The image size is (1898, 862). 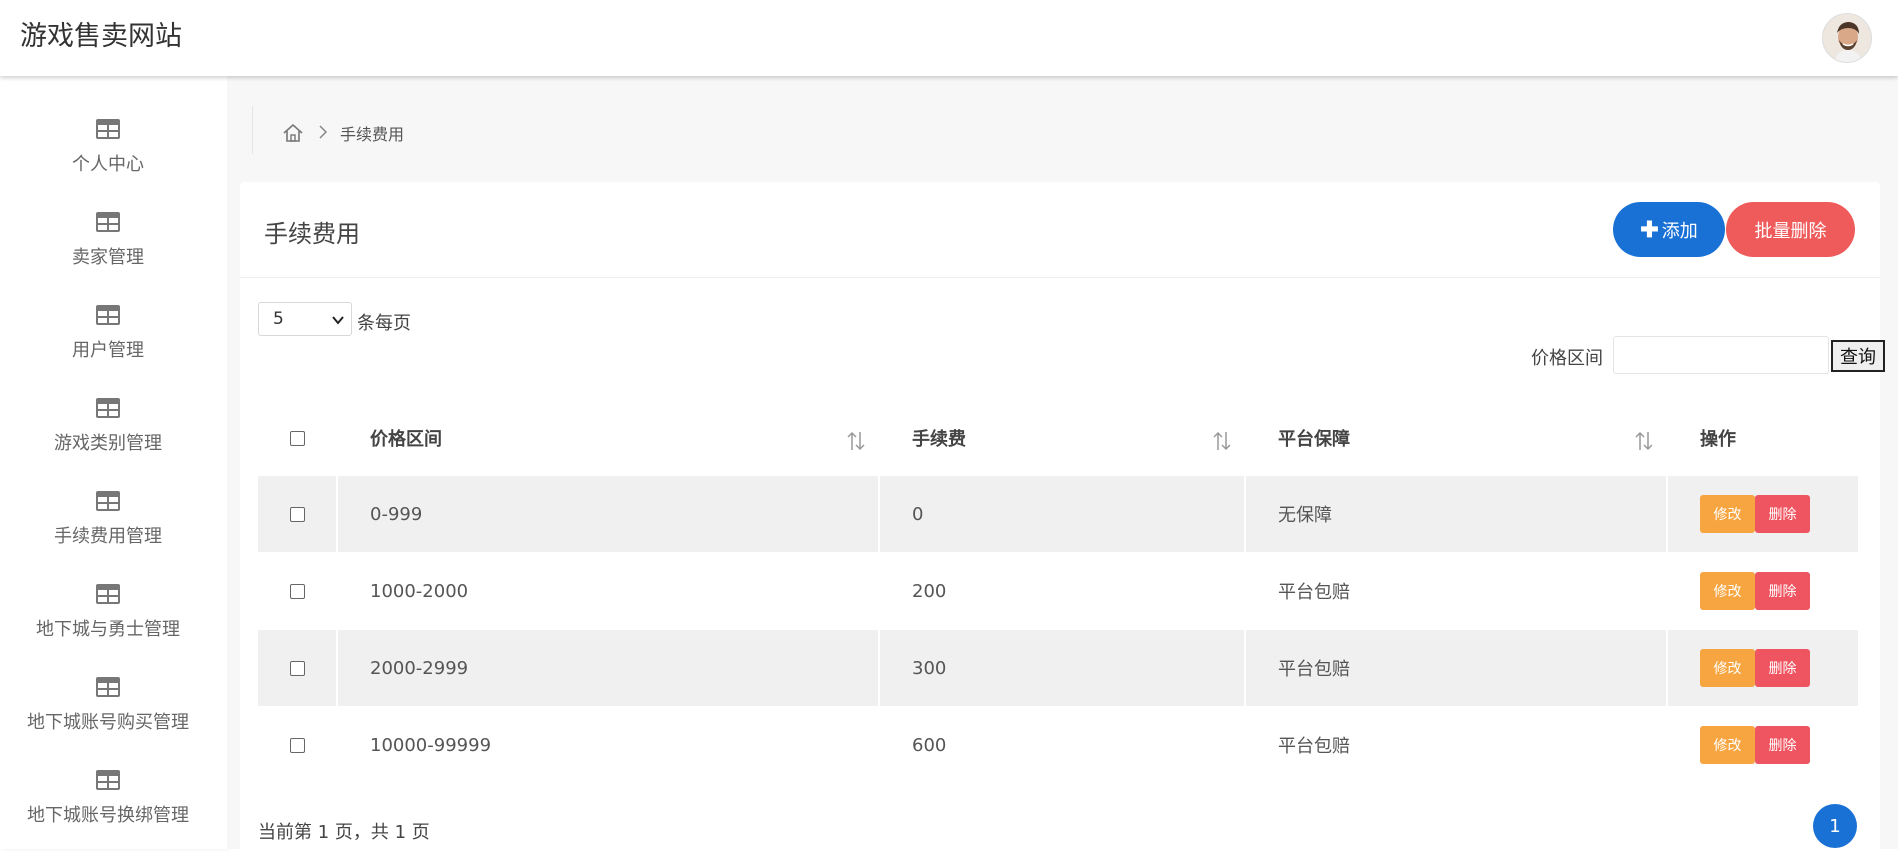 I want to click on page-button-current: 1, so click(x=1835, y=826).